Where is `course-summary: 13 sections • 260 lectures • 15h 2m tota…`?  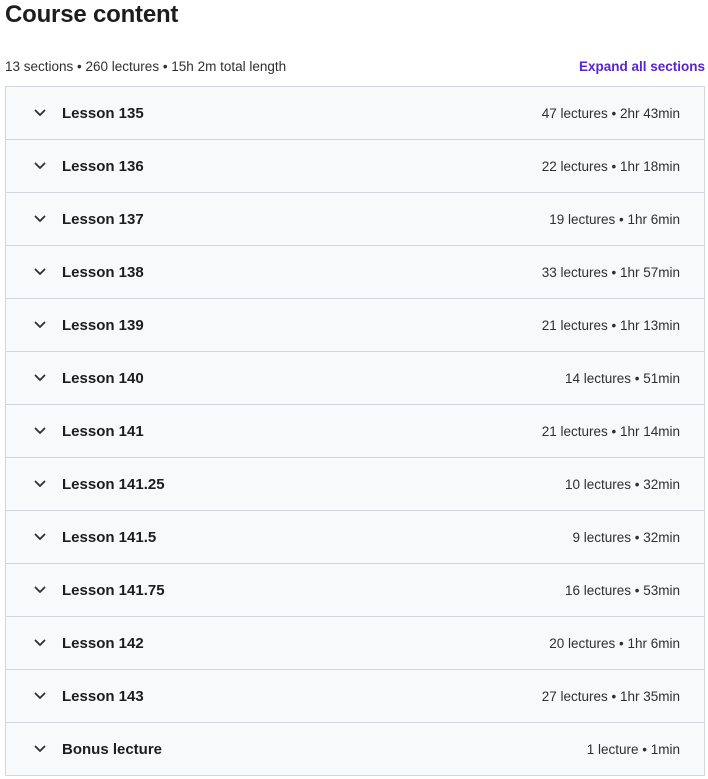 course-summary: 13 sections • 260 lectures • 15h 2m tota… is located at coordinates (146, 66).